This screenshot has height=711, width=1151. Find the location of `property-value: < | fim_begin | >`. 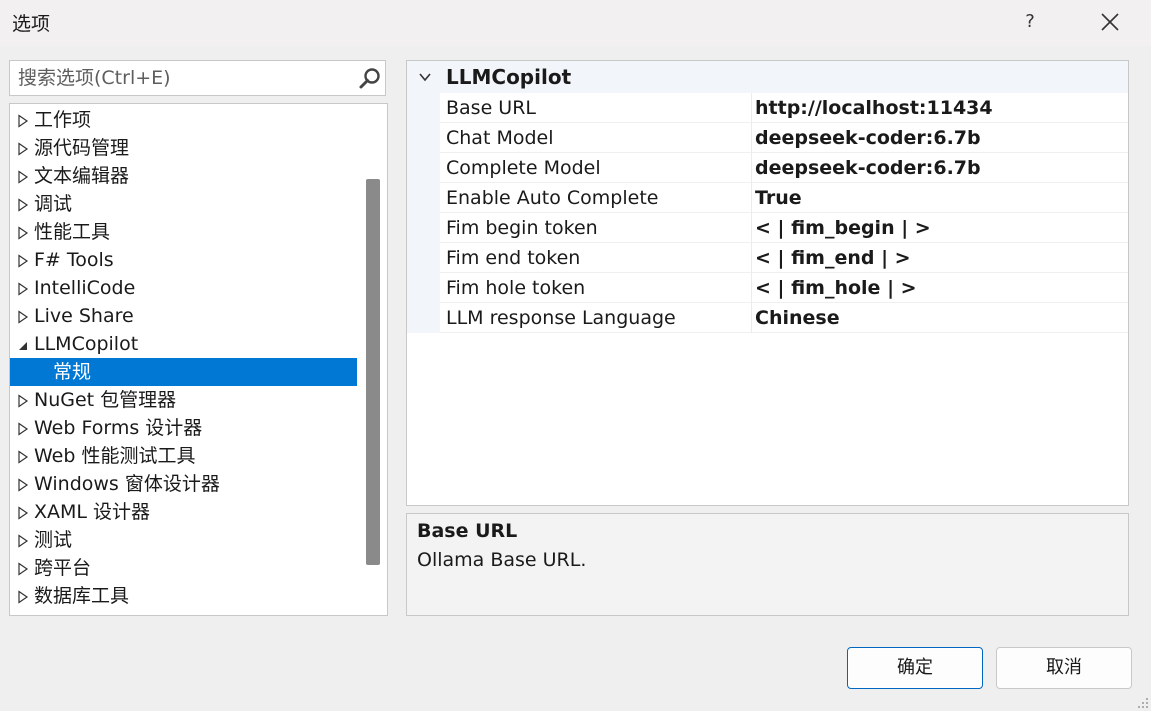

property-value: < | fim_begin | > is located at coordinates (843, 228).